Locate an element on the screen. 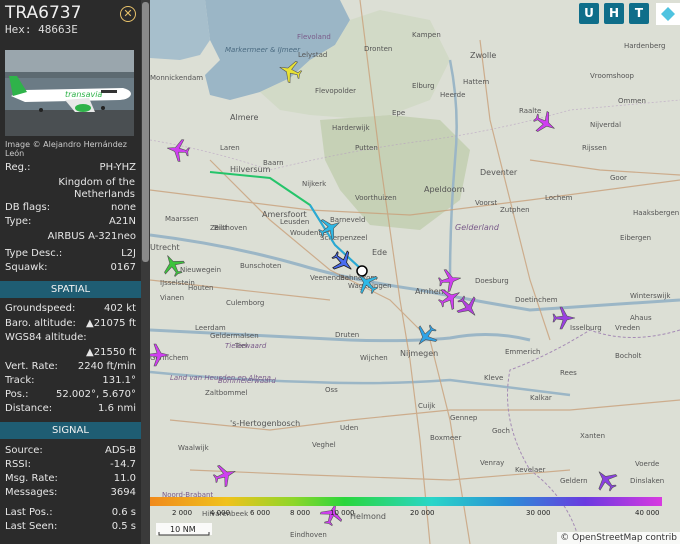 The image size is (680, 544). source-label: Source: is located at coordinates (24, 450).